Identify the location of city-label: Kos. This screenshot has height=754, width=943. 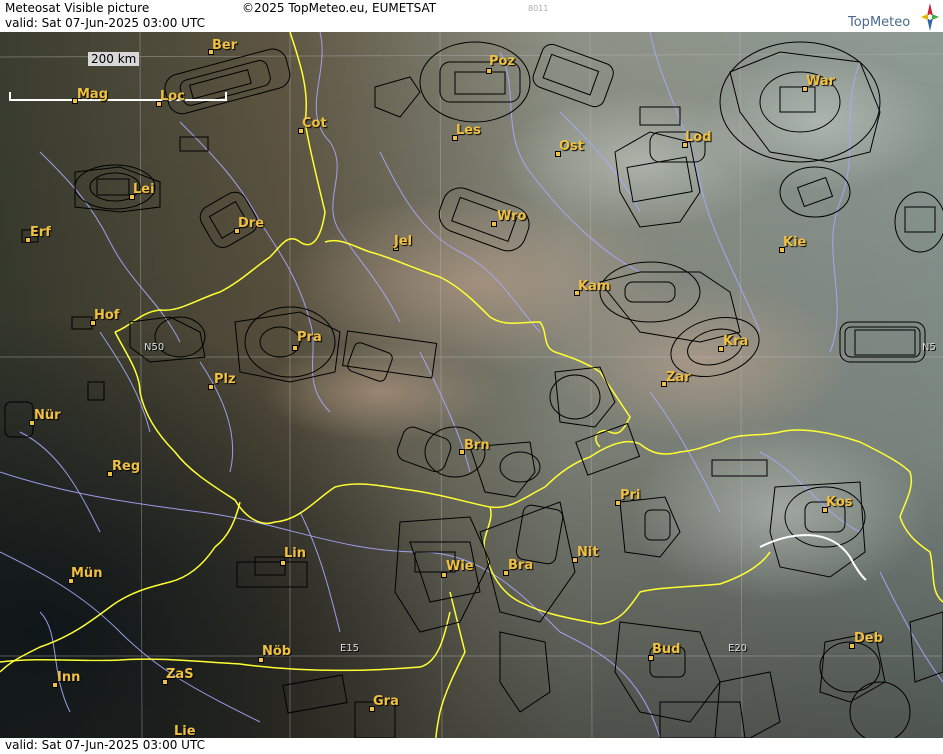
(839, 502).